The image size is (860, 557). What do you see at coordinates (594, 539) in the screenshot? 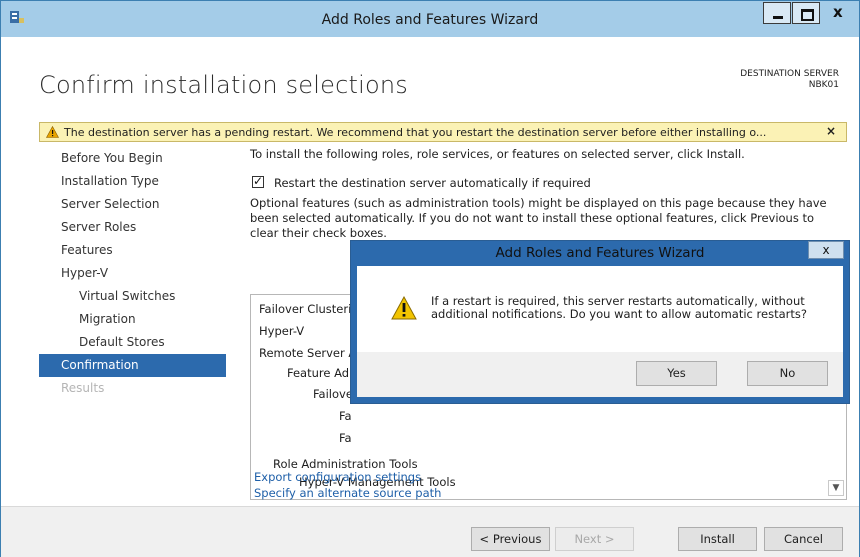
I see `next-button: Next >` at bounding box center [594, 539].